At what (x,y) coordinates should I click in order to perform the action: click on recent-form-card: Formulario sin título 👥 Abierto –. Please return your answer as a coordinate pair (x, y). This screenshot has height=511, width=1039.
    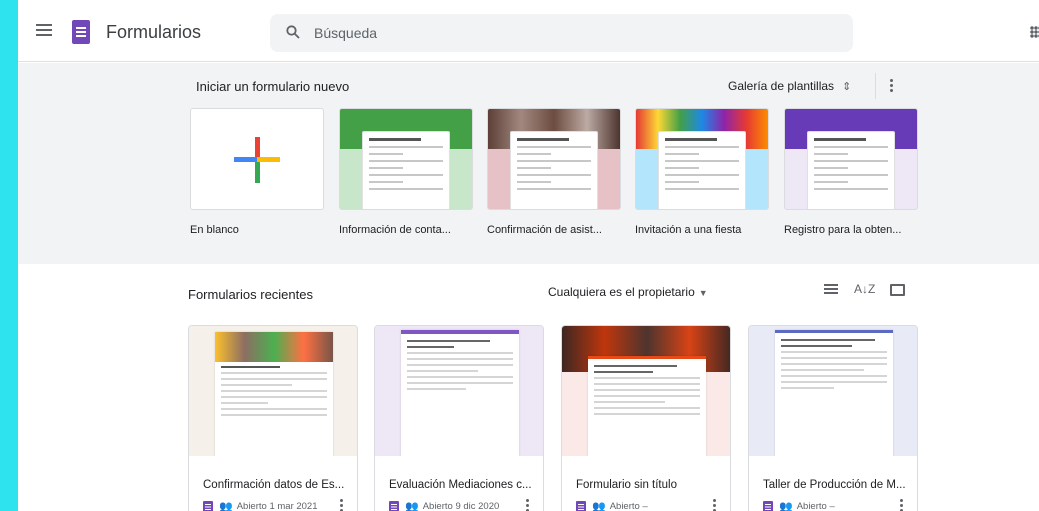
    Looking at the image, I should click on (646, 418).